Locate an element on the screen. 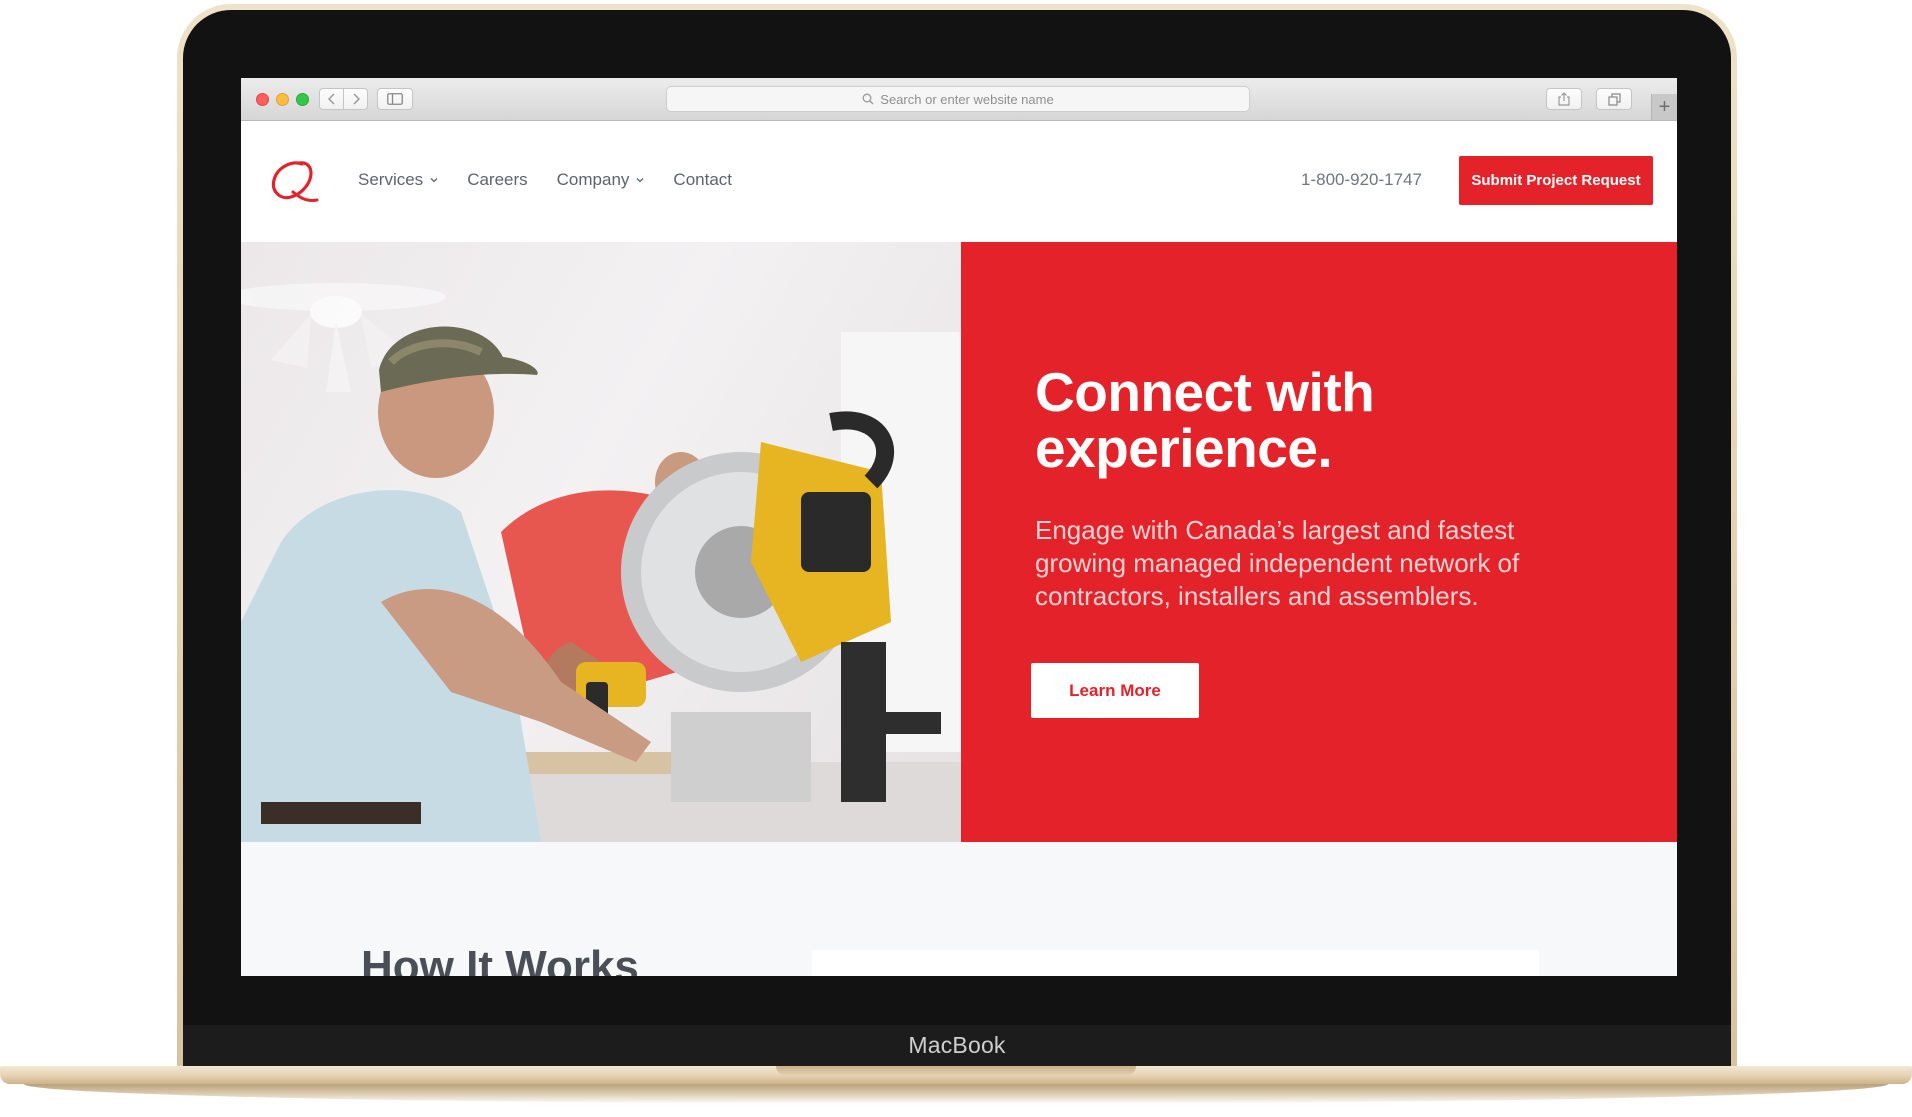 This screenshot has height=1117, width=1912. learn-more-button: Learn More is located at coordinates (1115, 690).